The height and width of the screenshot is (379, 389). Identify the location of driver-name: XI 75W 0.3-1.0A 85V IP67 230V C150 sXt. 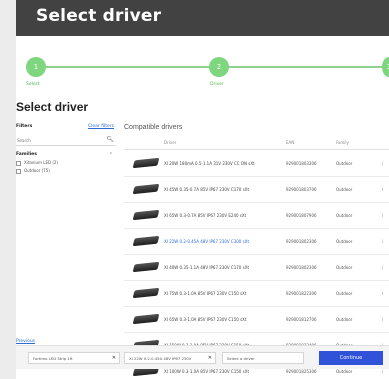
(205, 293).